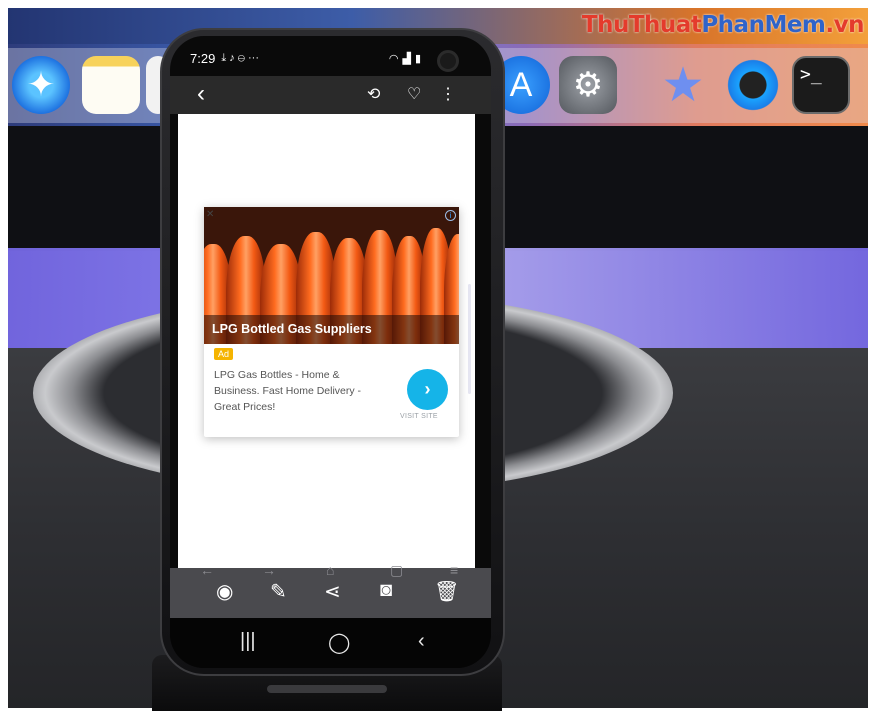 The image size is (870, 717). What do you see at coordinates (278, 591) in the screenshot?
I see `edit-icon: ✎` at bounding box center [278, 591].